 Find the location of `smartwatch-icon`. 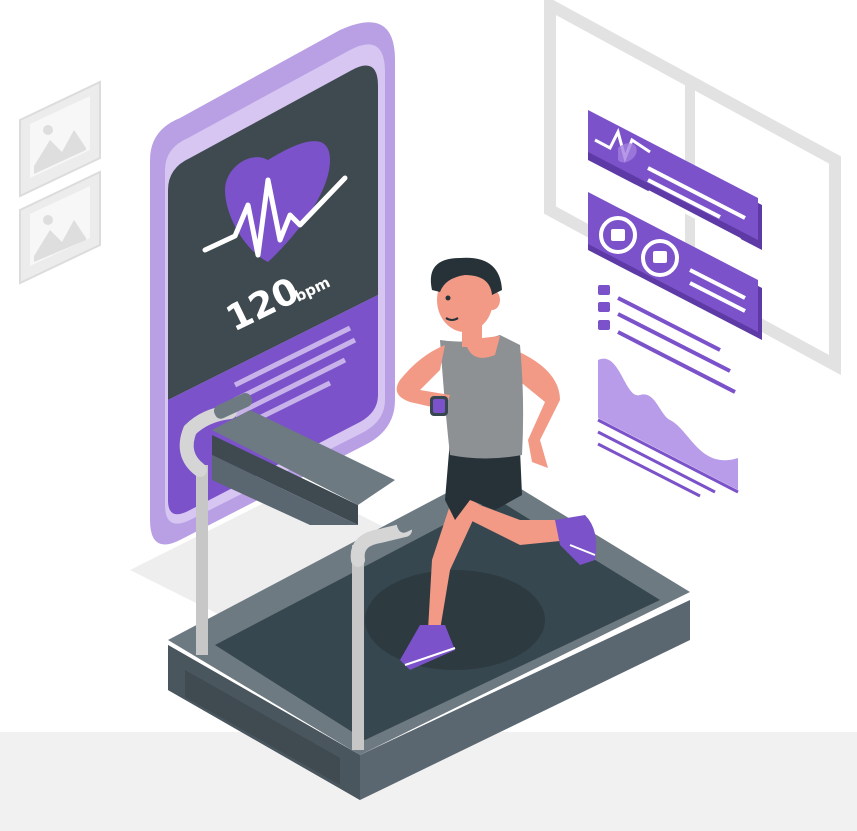

smartwatch-icon is located at coordinates (439, 406).